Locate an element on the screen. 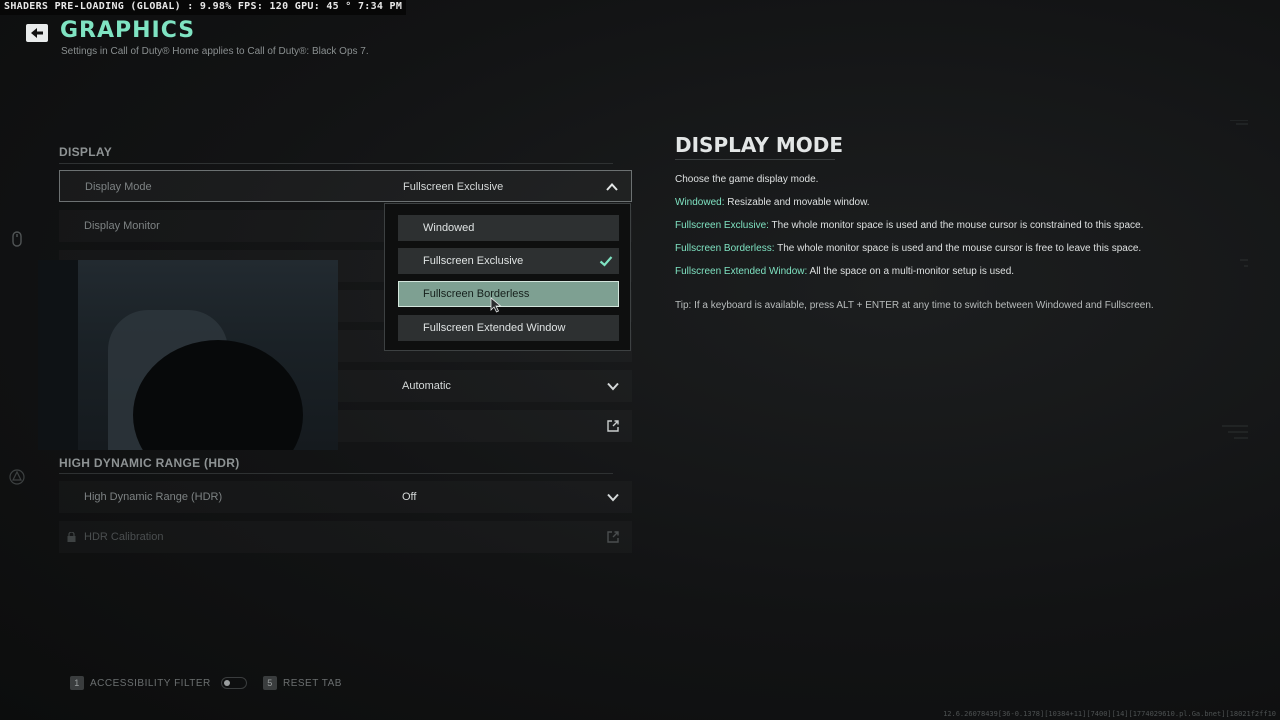 The image size is (1280, 720). chevron-up-icon is located at coordinates (612, 187).